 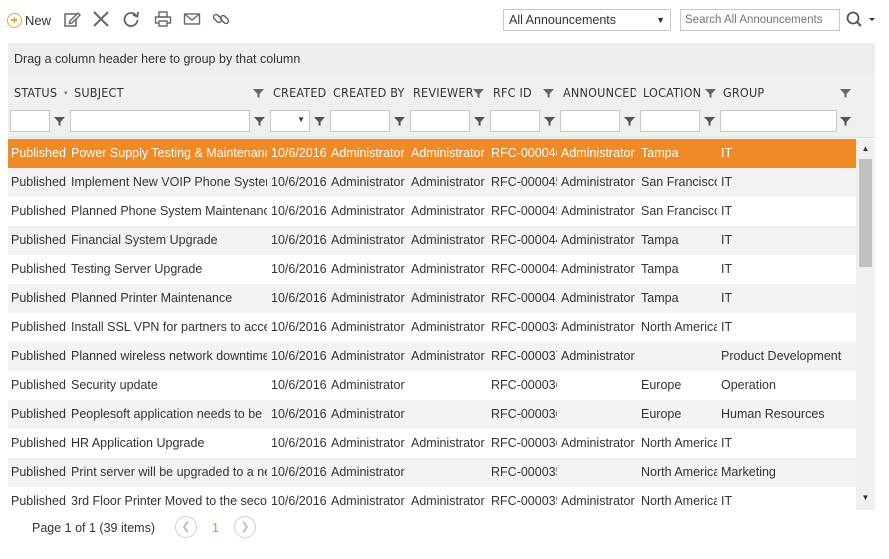 I want to click on scroll-up-icon: ▲, so click(x=865, y=149).